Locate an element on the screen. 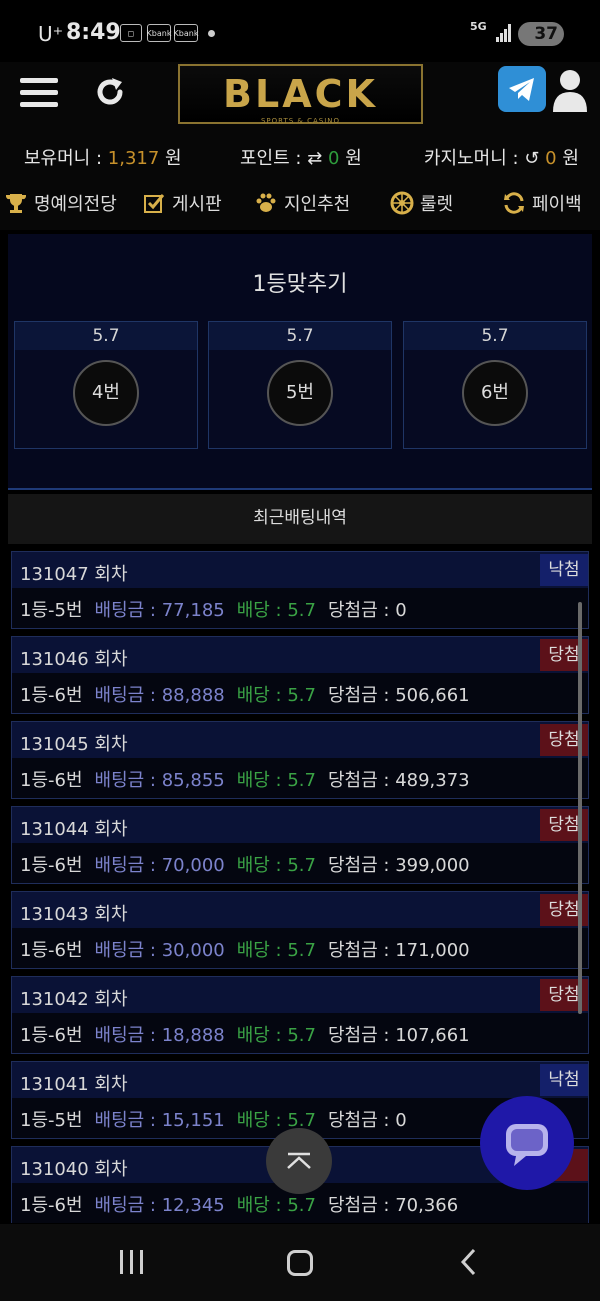  scrollbar is located at coordinates (580, 808).